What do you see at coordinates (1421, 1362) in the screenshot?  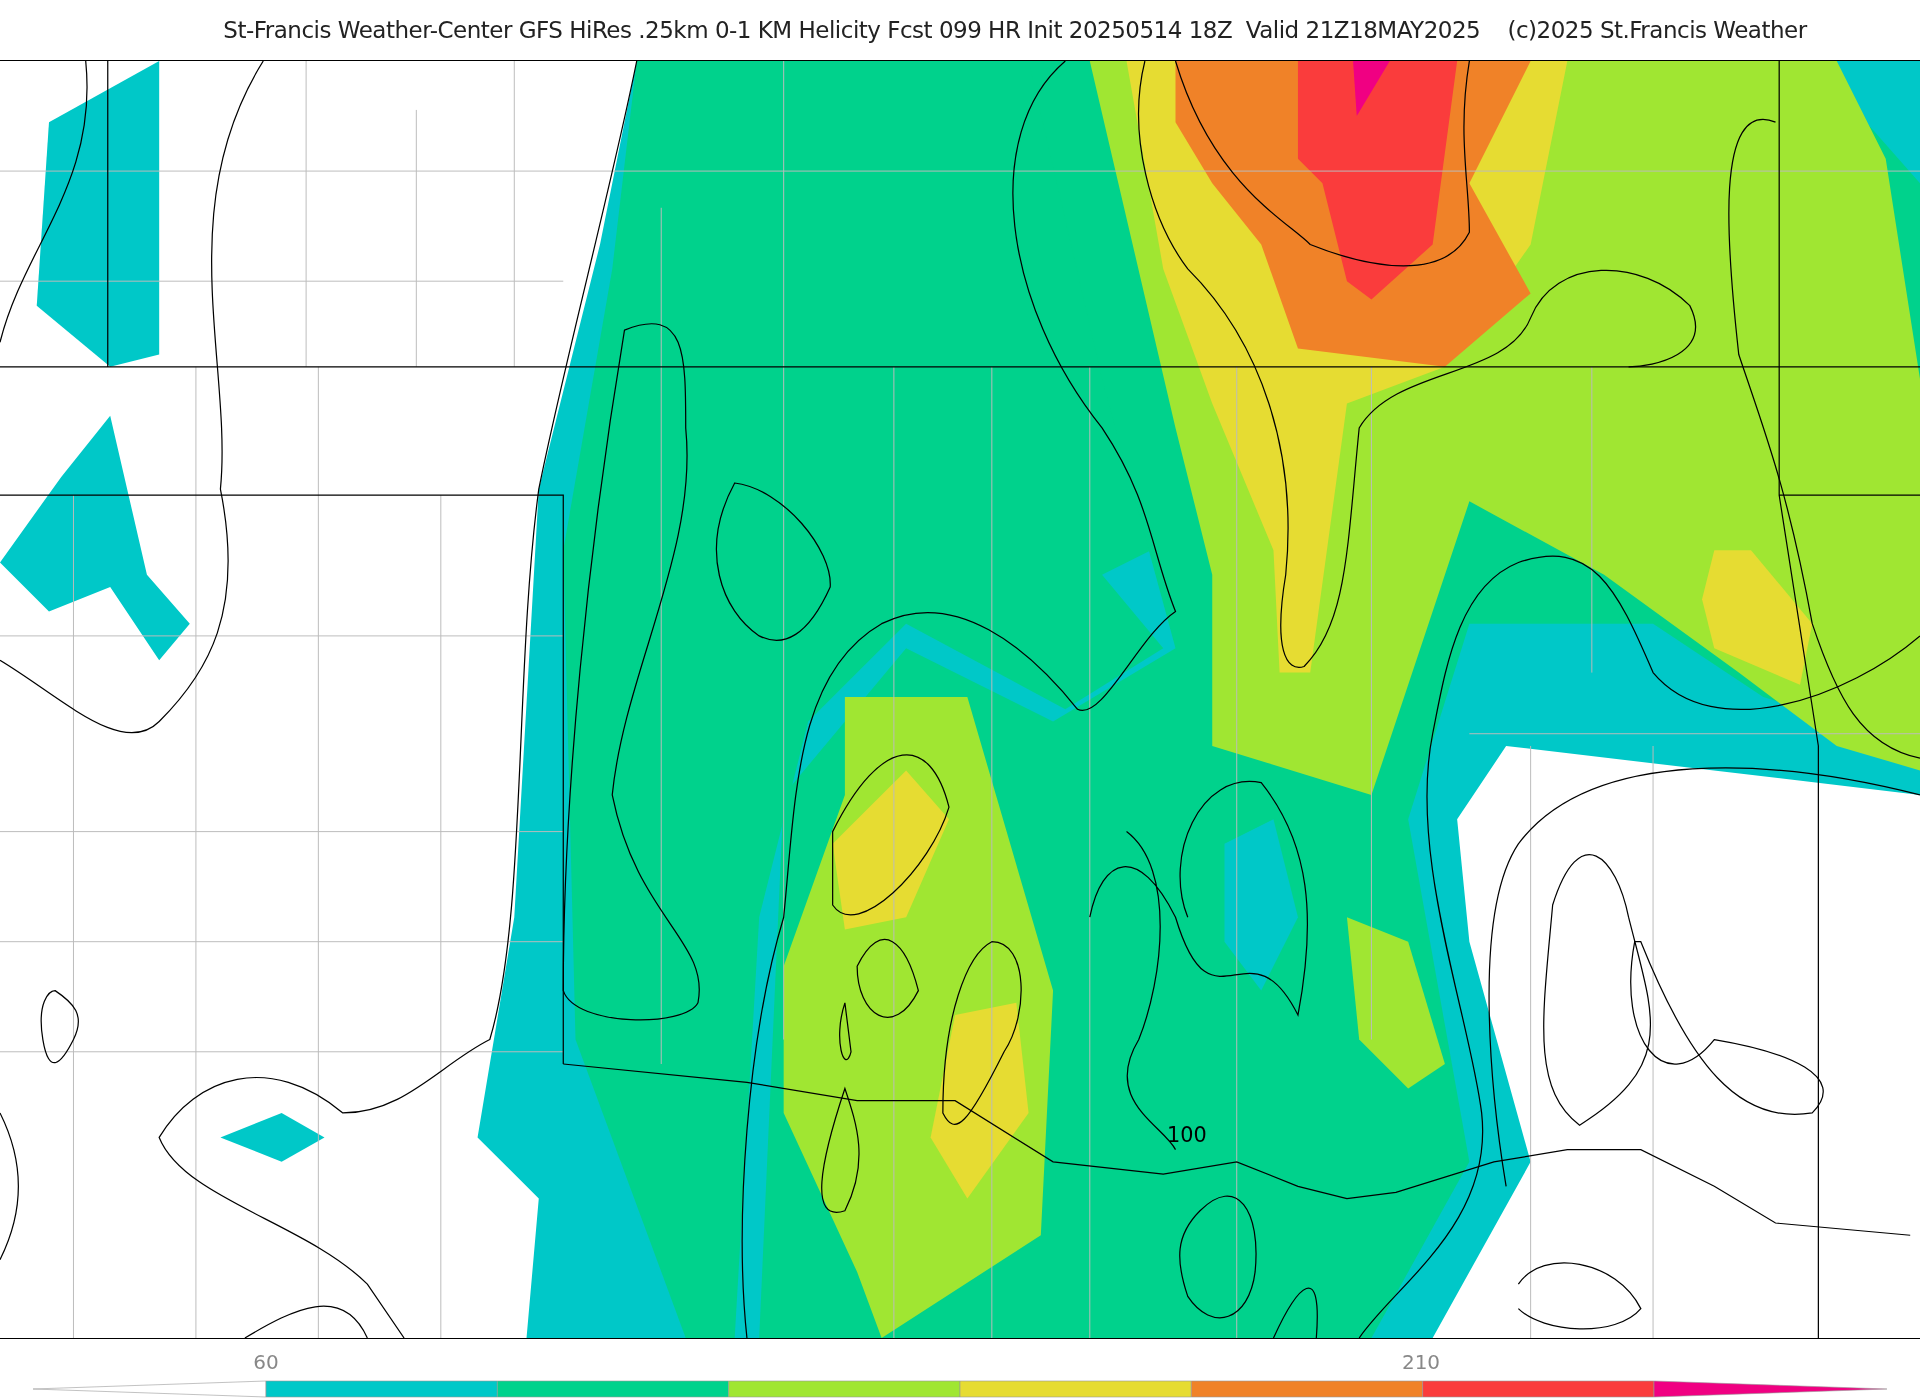 I see `tick-label: 210` at bounding box center [1421, 1362].